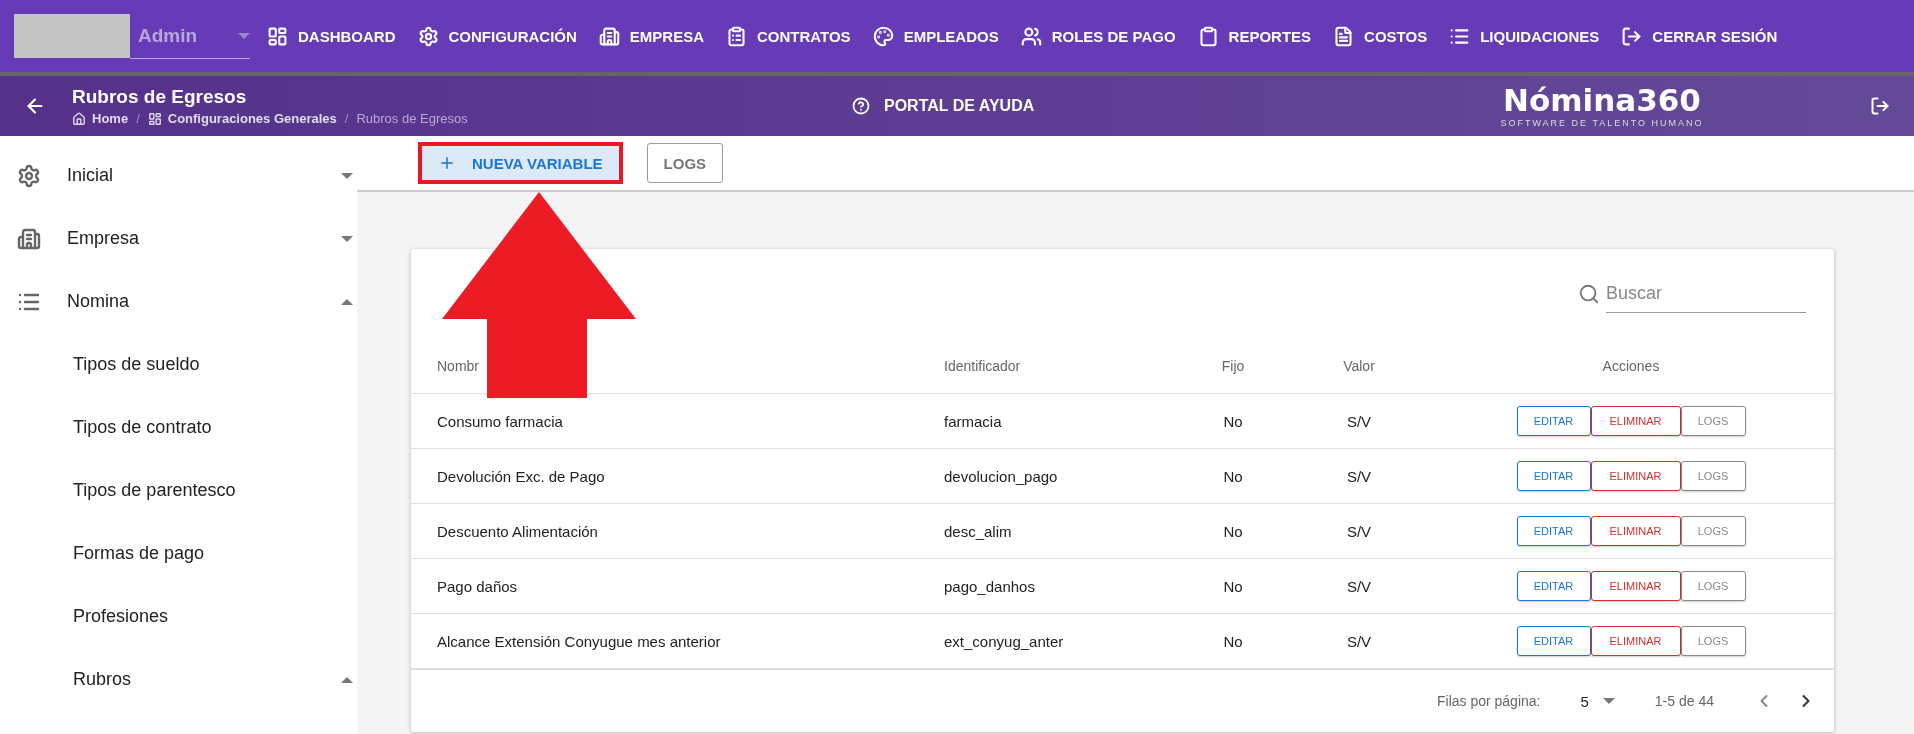  What do you see at coordinates (973, 421) in the screenshot?
I see `table-cell: farmacia` at bounding box center [973, 421].